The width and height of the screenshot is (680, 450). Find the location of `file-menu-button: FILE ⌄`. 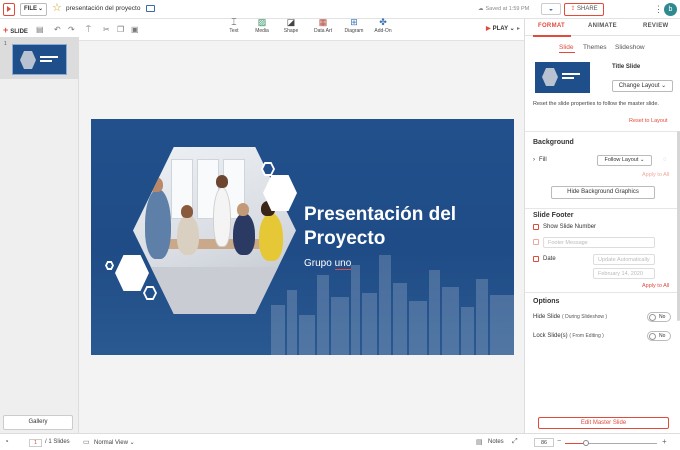

file-menu-button: FILE ⌄ is located at coordinates (33, 9).